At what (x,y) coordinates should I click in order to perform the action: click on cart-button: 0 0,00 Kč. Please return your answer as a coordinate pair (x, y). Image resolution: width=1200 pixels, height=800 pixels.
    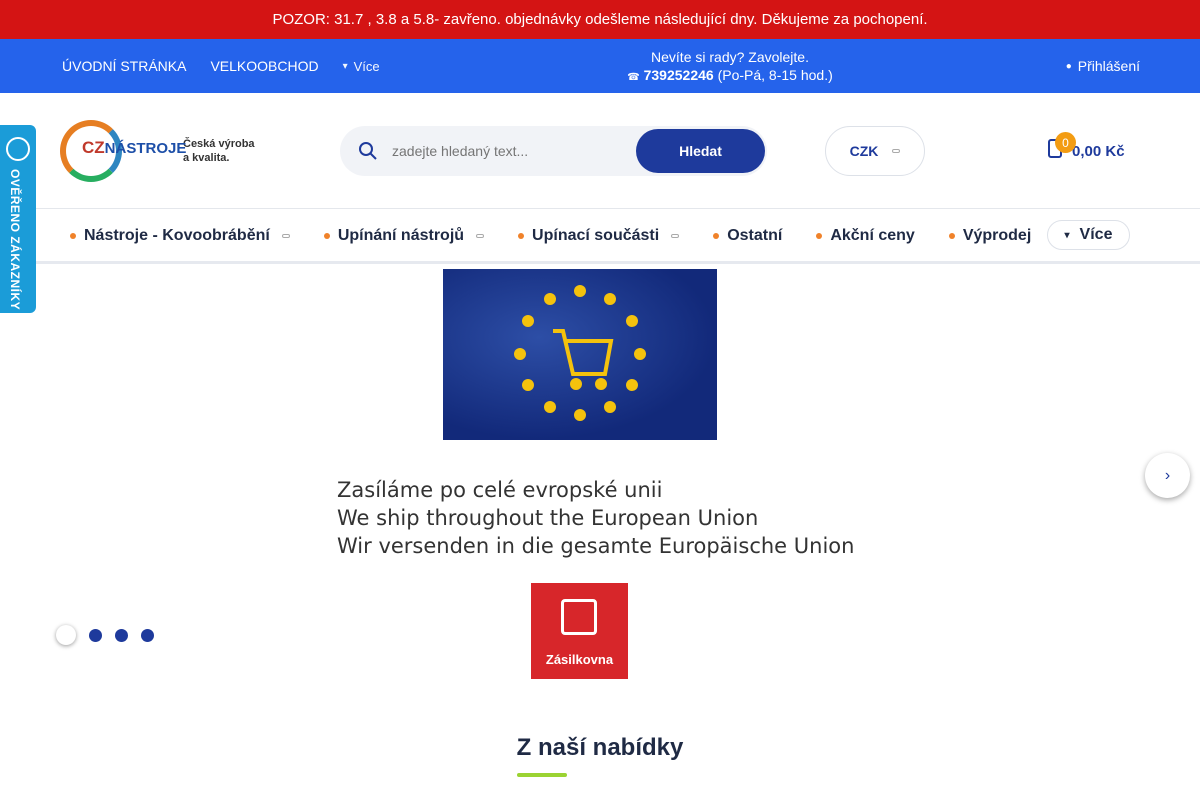
    Looking at the image, I should click on (1085, 151).